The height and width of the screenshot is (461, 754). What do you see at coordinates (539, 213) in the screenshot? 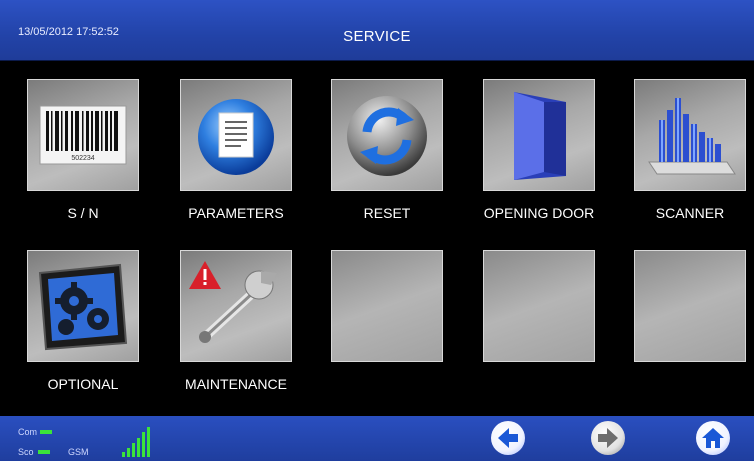
I see `opening-door-label: OPENING DOOR` at bounding box center [539, 213].